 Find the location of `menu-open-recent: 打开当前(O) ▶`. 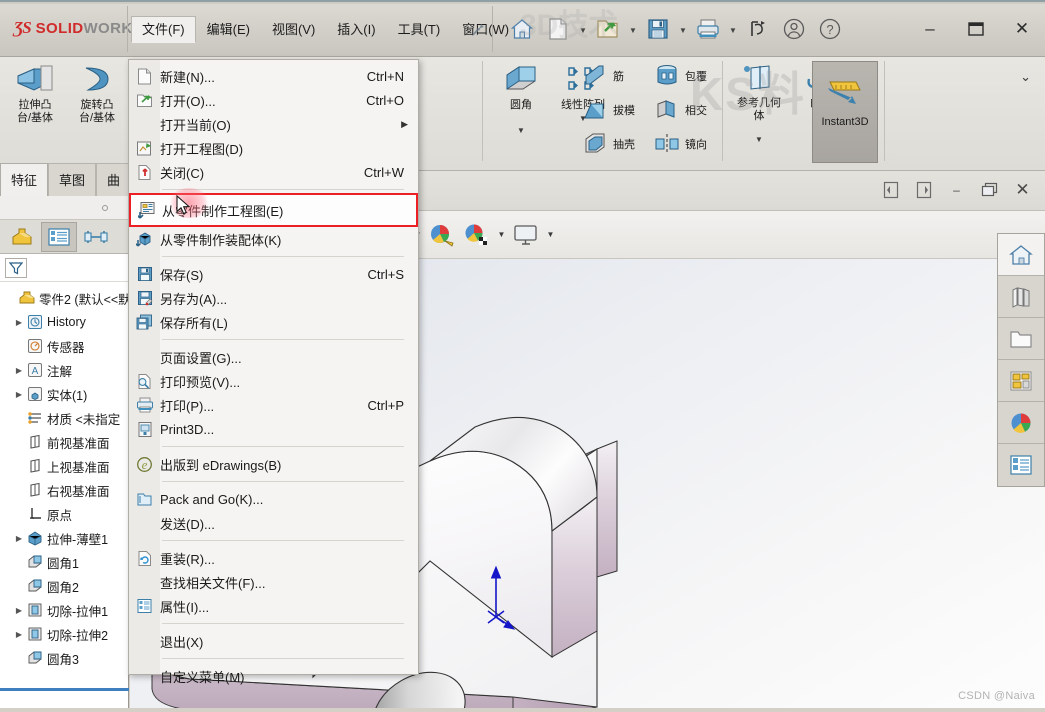

menu-open-recent: 打开当前(O) ▶ is located at coordinates (273, 124).